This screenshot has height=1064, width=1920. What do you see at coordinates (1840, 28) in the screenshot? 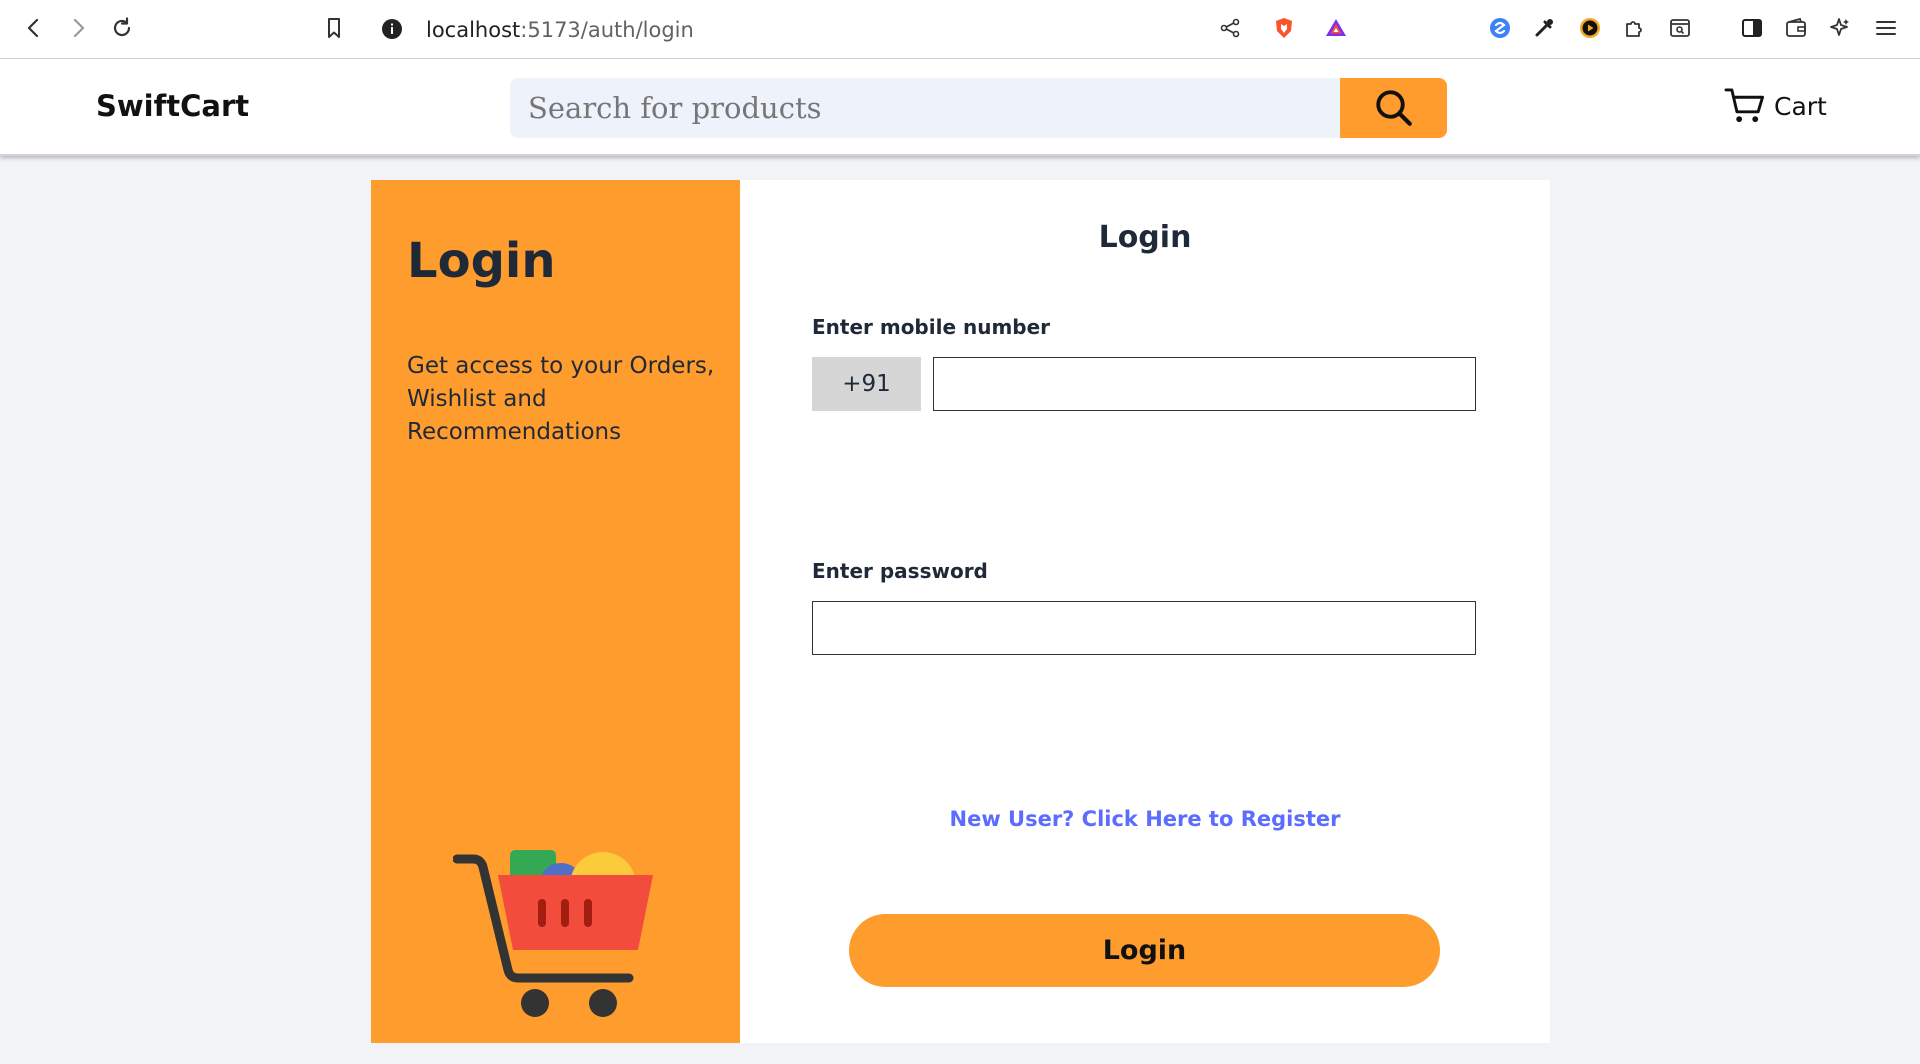
I see `leo-icon` at bounding box center [1840, 28].